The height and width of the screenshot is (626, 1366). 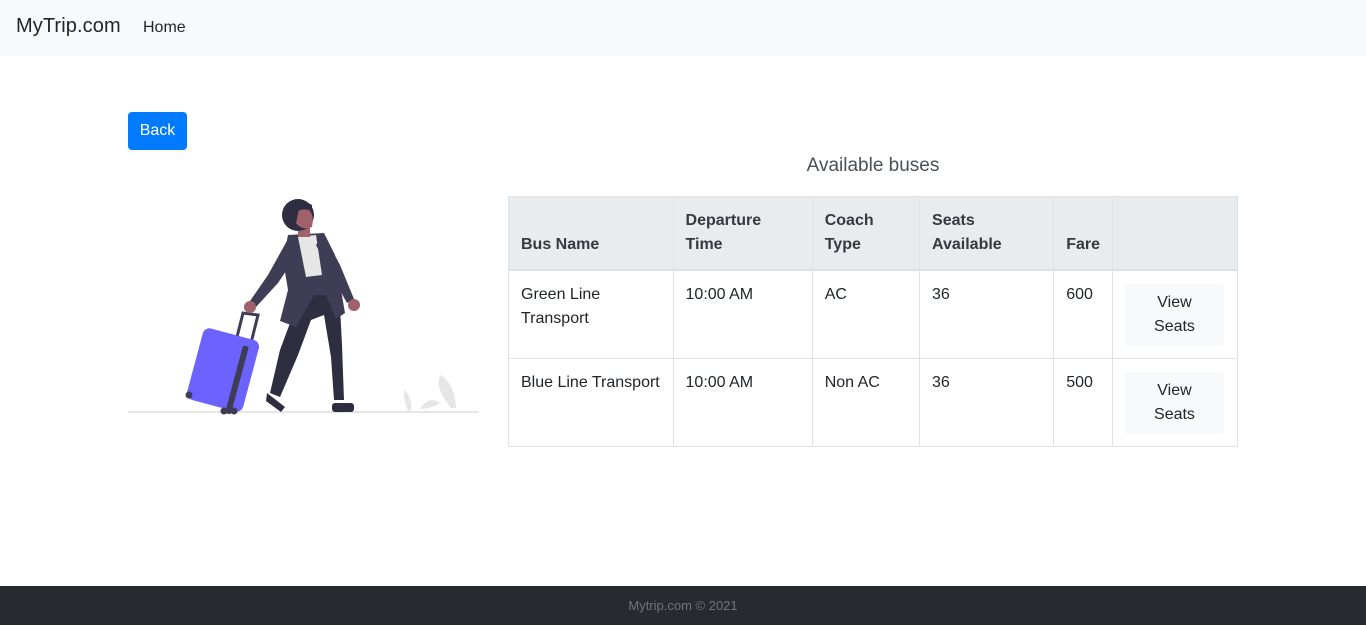 I want to click on cell-bus-name: Blue Line Transport, so click(x=591, y=402).